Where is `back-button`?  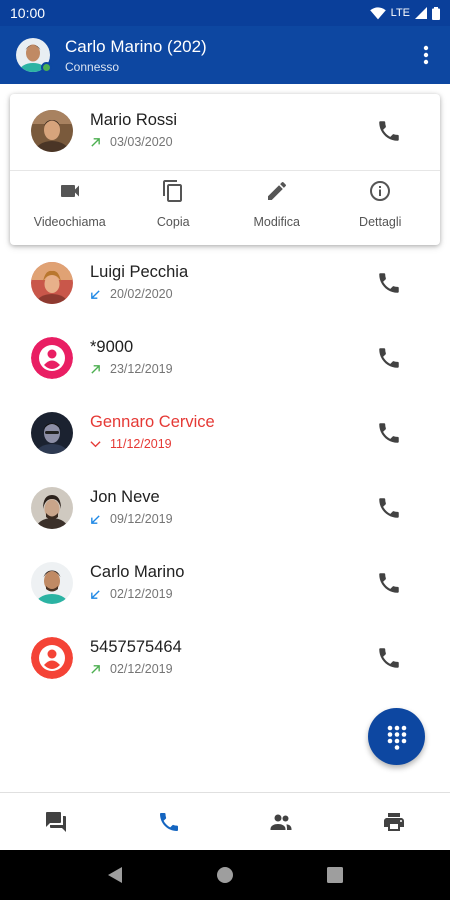
back-button is located at coordinates (115, 875).